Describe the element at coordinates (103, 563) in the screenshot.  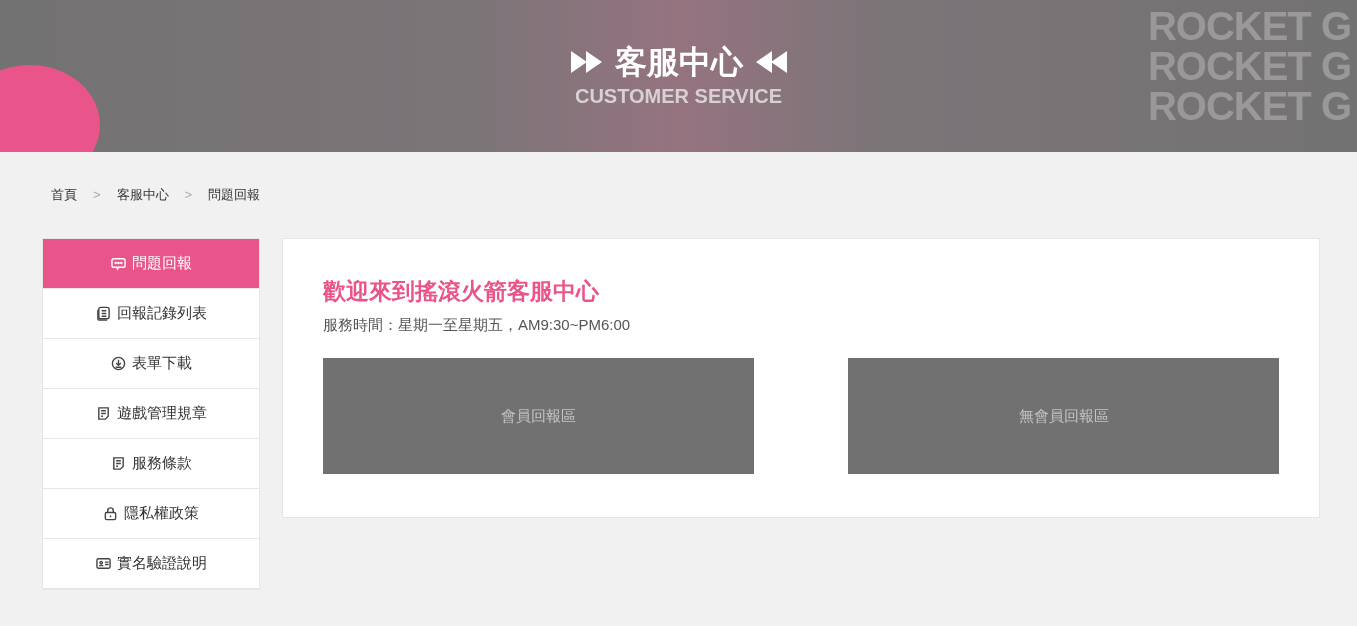
I see `id-card-icon` at that location.